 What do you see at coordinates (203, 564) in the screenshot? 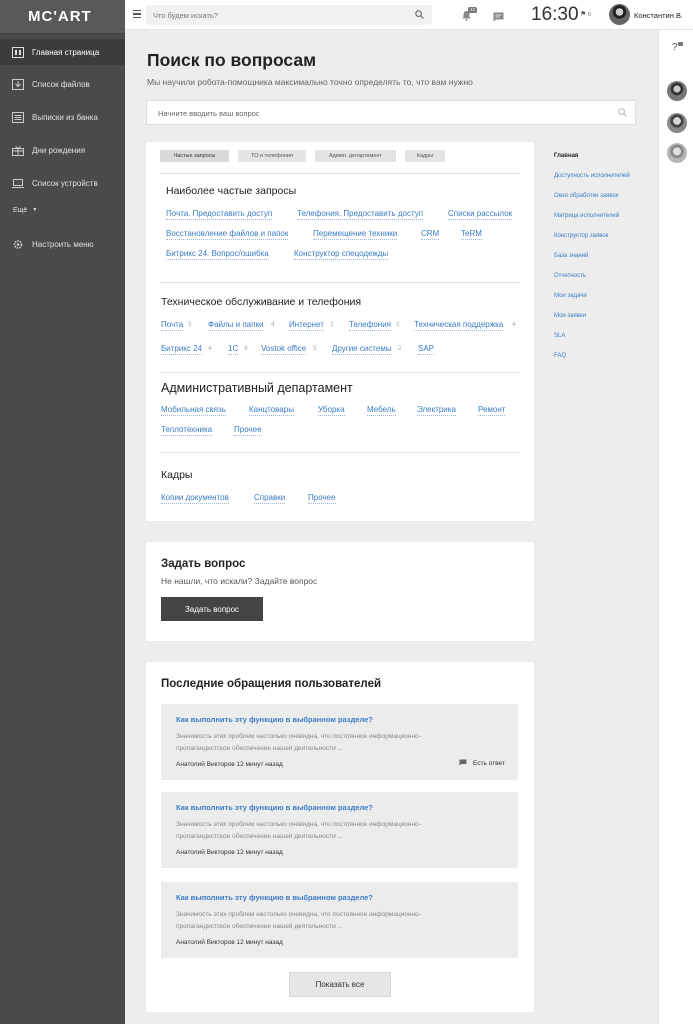
I see `ask-title: Задать вопрос` at bounding box center [203, 564].